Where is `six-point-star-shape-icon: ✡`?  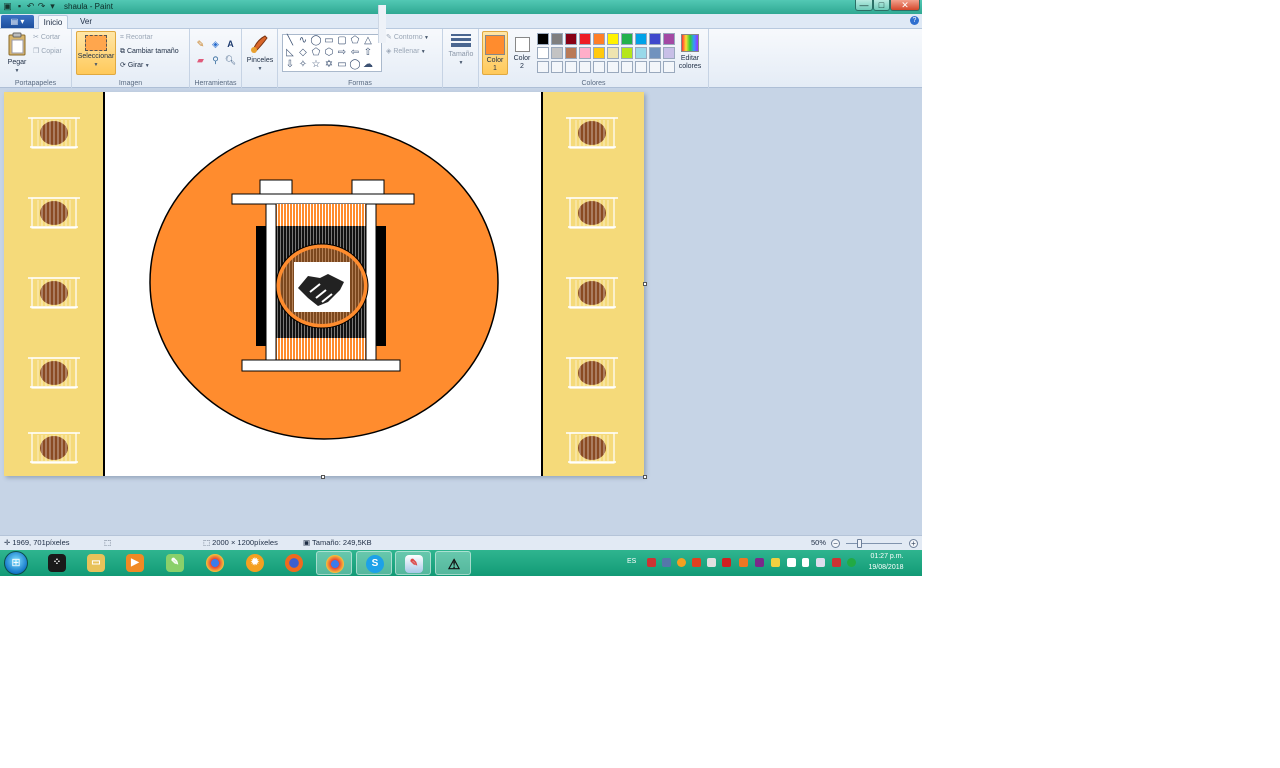 six-point-star-shape-icon: ✡ is located at coordinates (329, 65).